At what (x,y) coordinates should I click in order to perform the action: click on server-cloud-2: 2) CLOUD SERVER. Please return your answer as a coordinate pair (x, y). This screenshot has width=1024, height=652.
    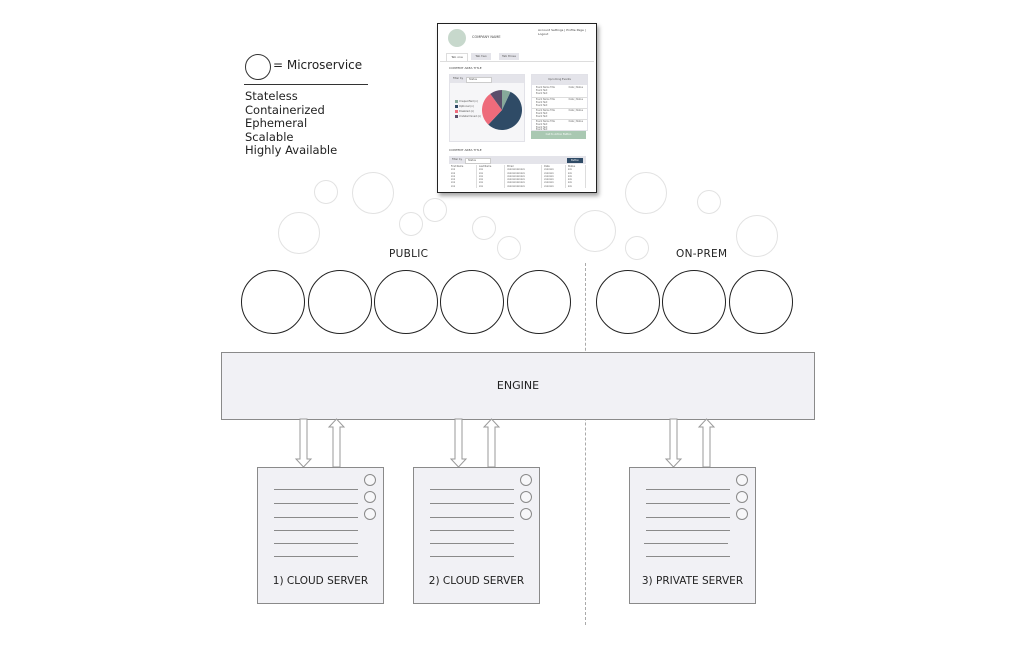
    Looking at the image, I should click on (476, 535).